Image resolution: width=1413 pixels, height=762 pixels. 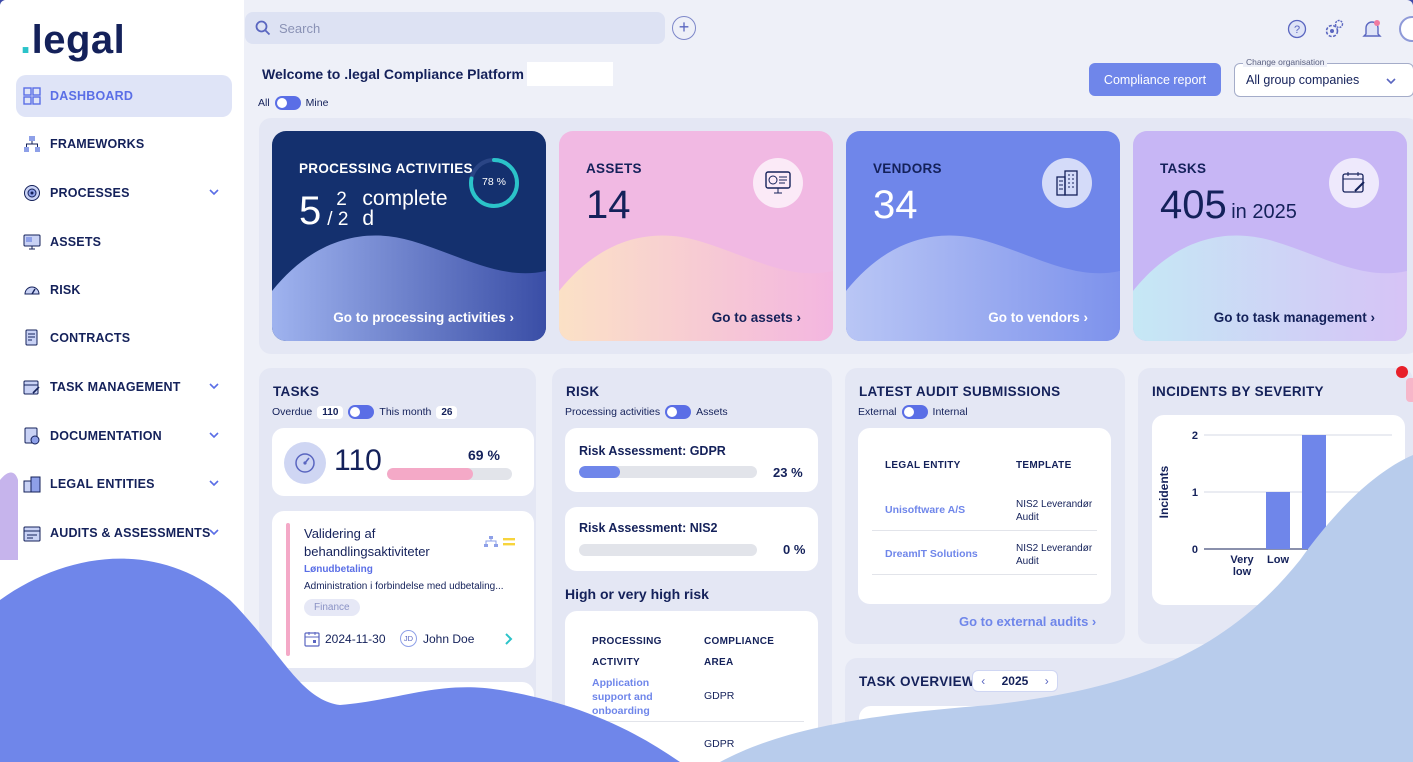 What do you see at coordinates (358, 460) in the screenshot?
I see `tasks-big-count: 110` at bounding box center [358, 460].